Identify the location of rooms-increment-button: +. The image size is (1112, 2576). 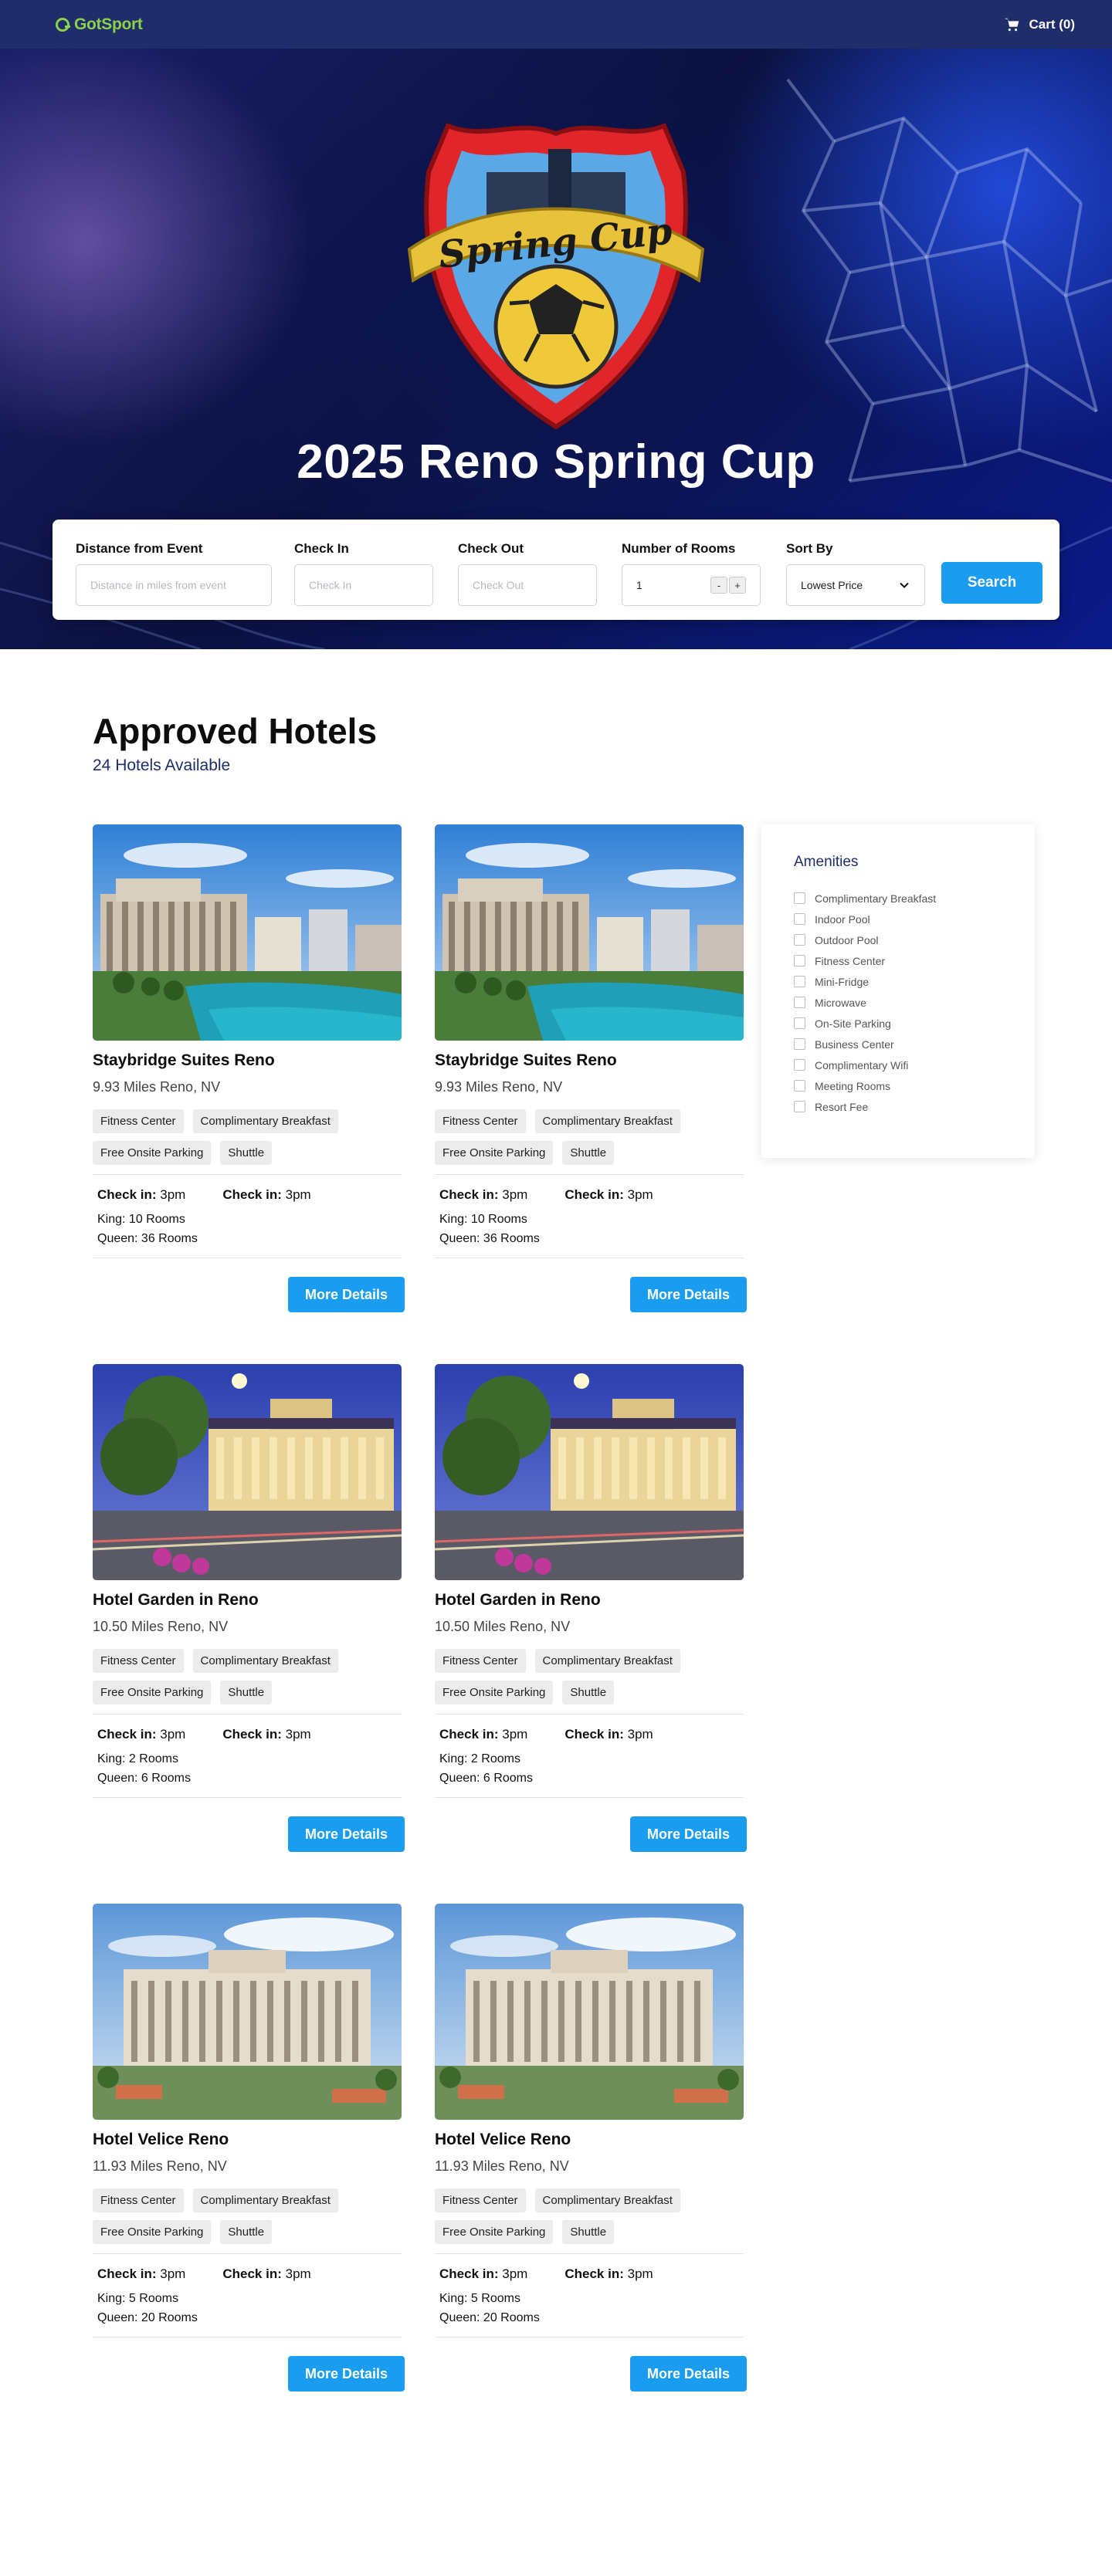
(737, 585).